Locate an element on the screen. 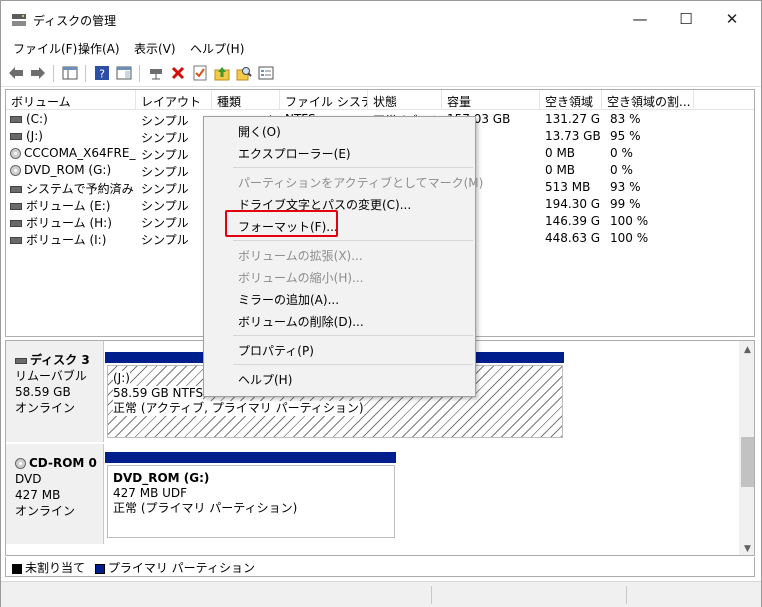  cell-pct: 100 % is located at coordinates (652, 221).